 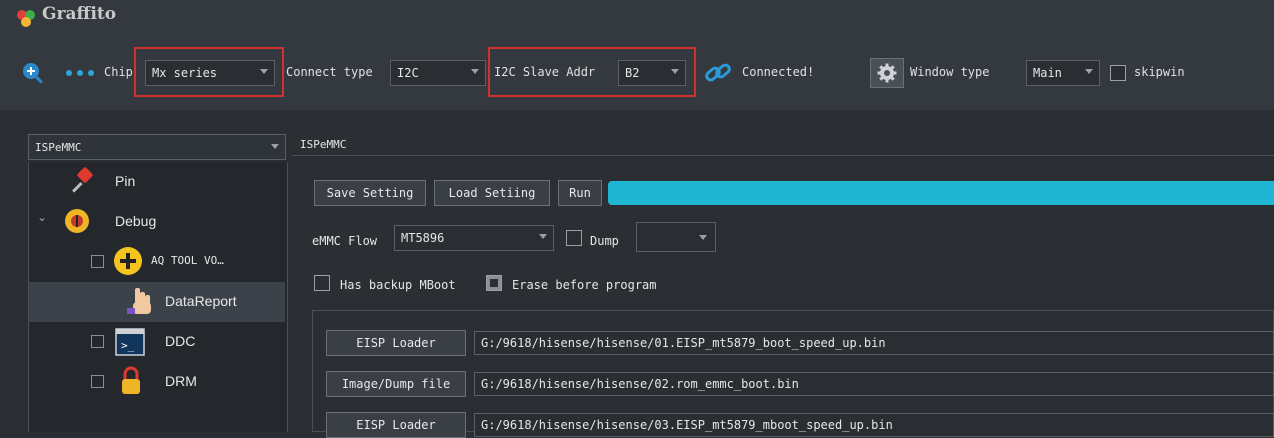 What do you see at coordinates (80, 73) in the screenshot?
I see `more-icon` at bounding box center [80, 73].